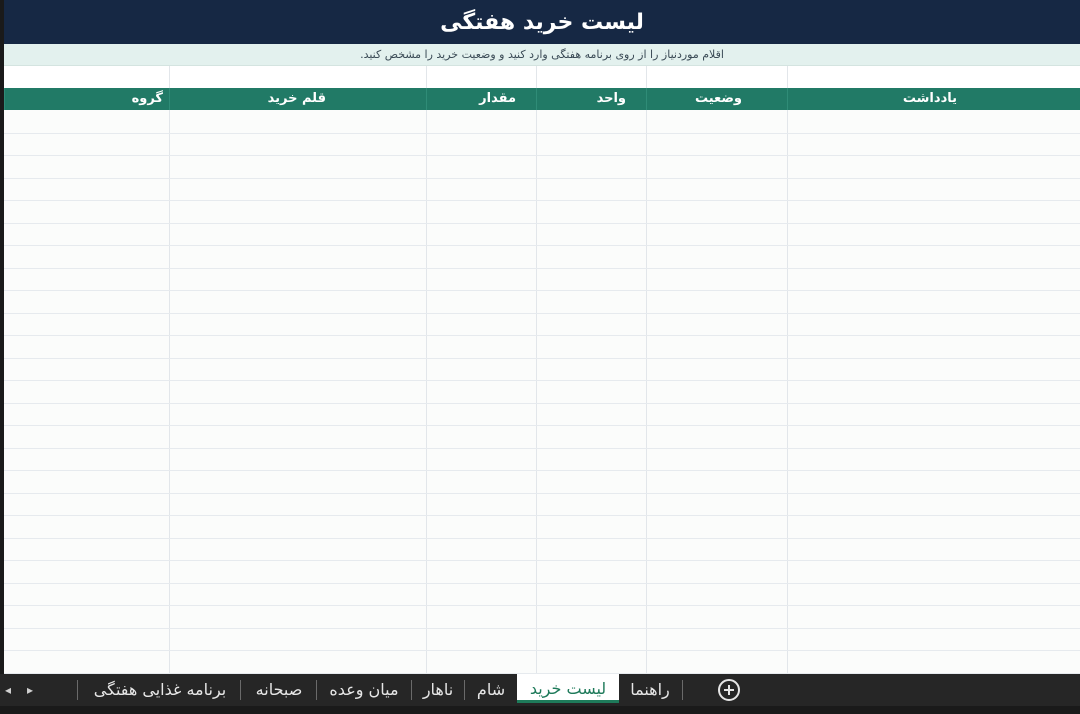 This screenshot has height=714, width=1080. What do you see at coordinates (540, 710) in the screenshot?
I see `status-strip` at bounding box center [540, 710].